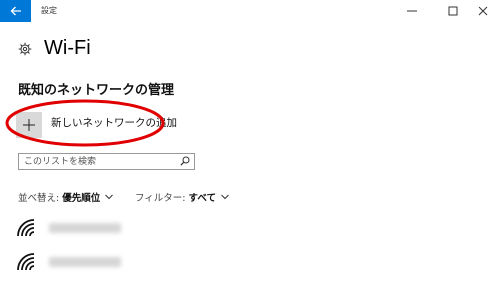  I want to click on filter-caption: フィルター:, so click(160, 198).